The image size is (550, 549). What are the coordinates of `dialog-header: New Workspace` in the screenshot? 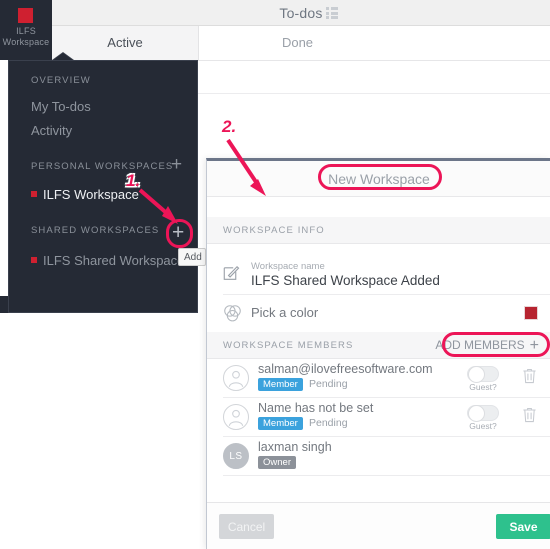 It's located at (378, 179).